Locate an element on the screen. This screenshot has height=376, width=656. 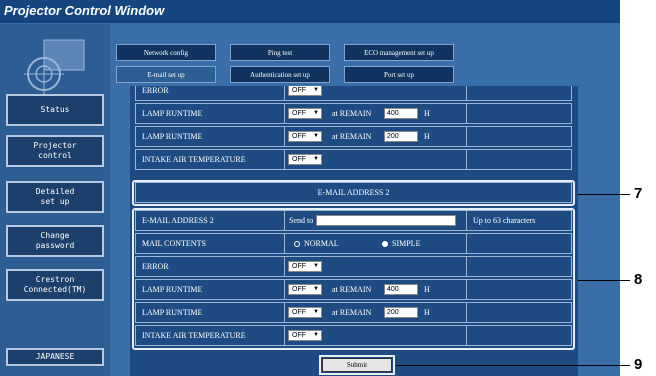
title-bar: Projector Control Window is located at coordinates (310, 12).